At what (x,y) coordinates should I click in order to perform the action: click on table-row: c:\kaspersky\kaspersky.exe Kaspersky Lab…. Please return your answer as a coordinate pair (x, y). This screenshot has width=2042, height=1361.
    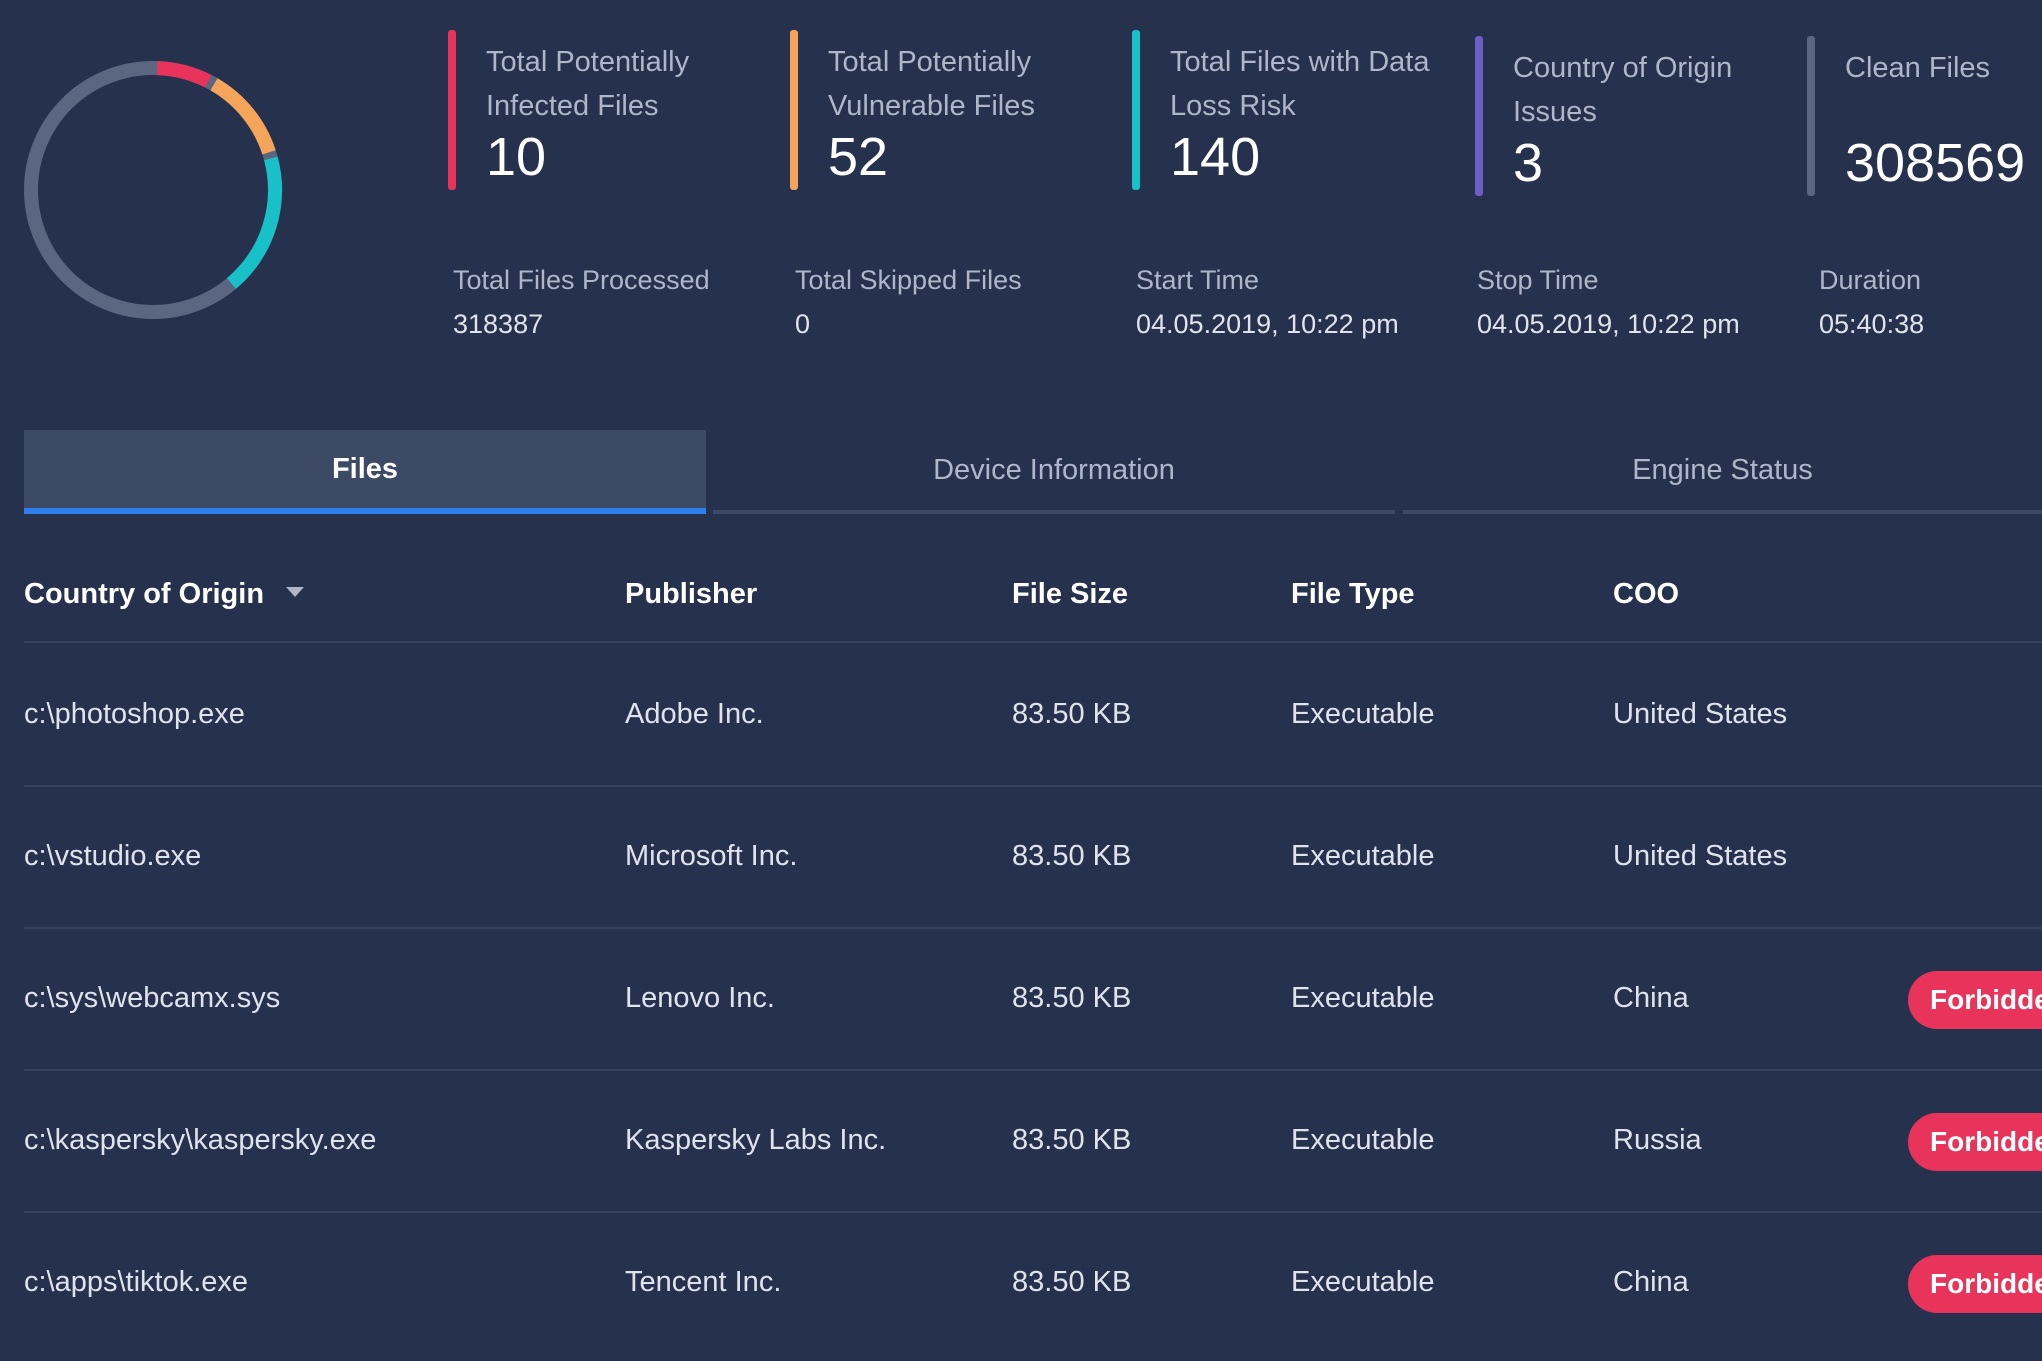
    Looking at the image, I should click on (1021, 1140).